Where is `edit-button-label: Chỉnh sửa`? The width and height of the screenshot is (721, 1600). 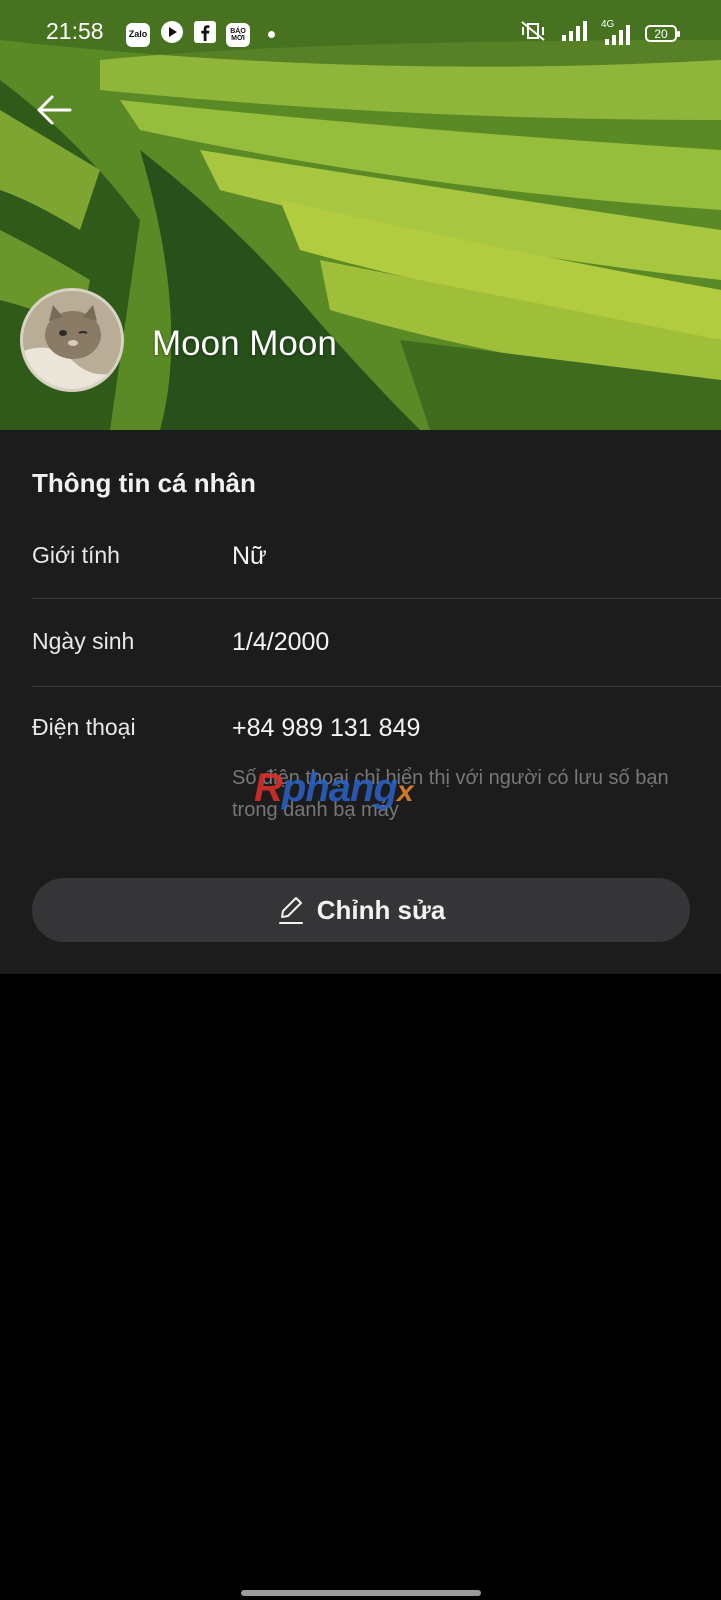 edit-button-label: Chỉnh sửa is located at coordinates (381, 909).